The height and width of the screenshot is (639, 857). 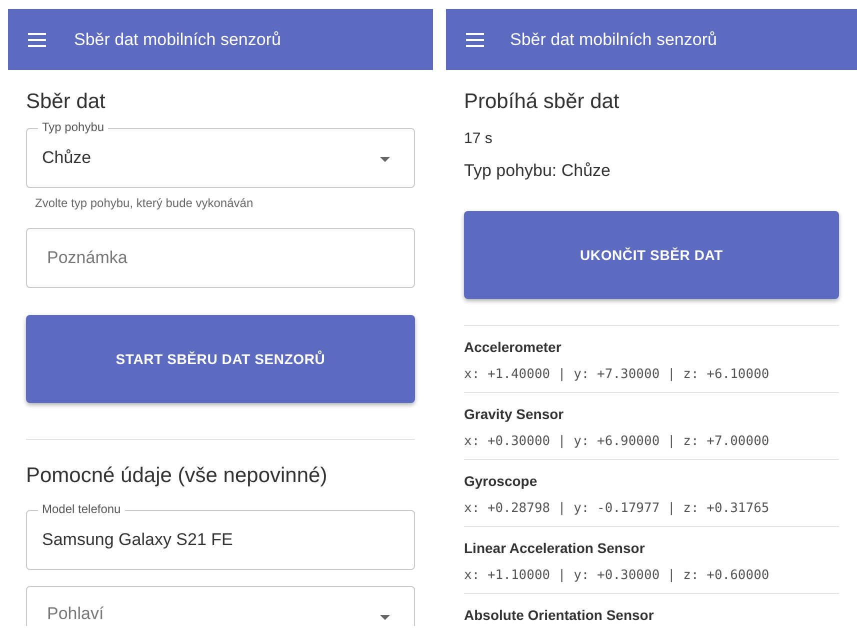 What do you see at coordinates (479, 138) in the screenshot?
I see `elapsed-time: 17 s` at bounding box center [479, 138].